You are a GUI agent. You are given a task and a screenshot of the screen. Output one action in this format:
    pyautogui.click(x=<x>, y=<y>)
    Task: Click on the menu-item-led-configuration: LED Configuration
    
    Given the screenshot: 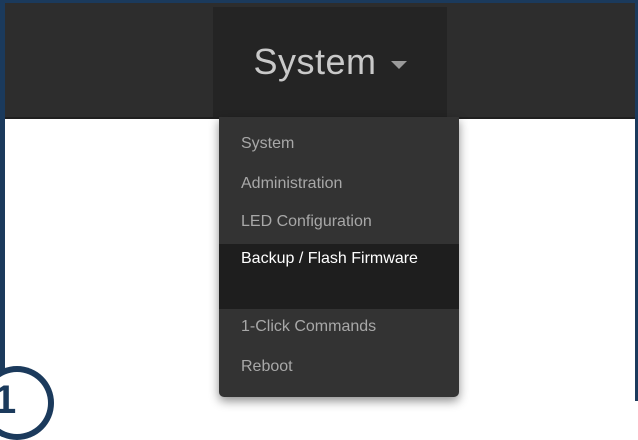 What is the action you would take?
    pyautogui.click(x=339, y=222)
    